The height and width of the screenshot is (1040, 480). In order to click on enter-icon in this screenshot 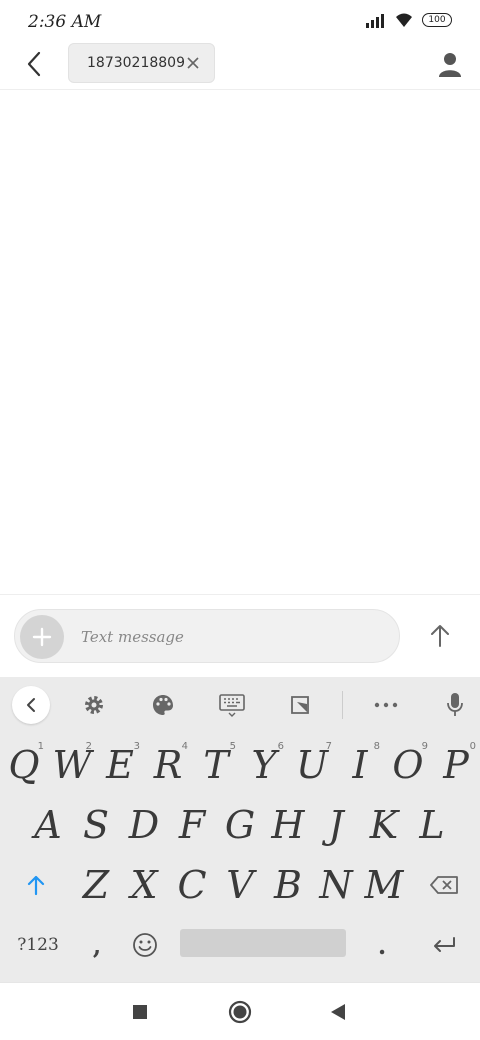, I will do `click(444, 944)`.